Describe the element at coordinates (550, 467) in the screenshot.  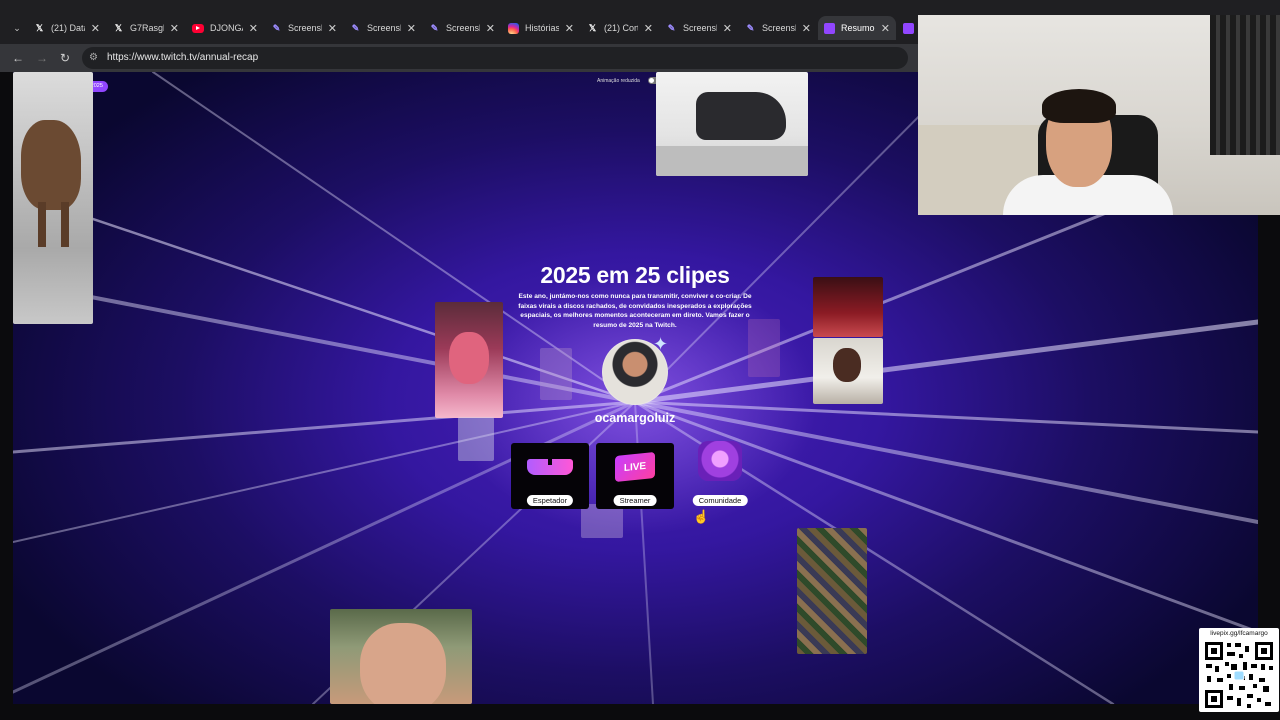
I see `sunglasses-icon` at that location.